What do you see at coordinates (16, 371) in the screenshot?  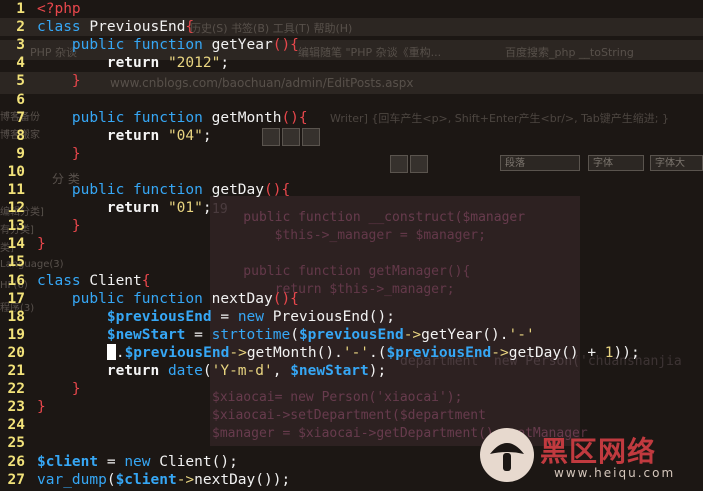 I see `line-number: 21` at bounding box center [16, 371].